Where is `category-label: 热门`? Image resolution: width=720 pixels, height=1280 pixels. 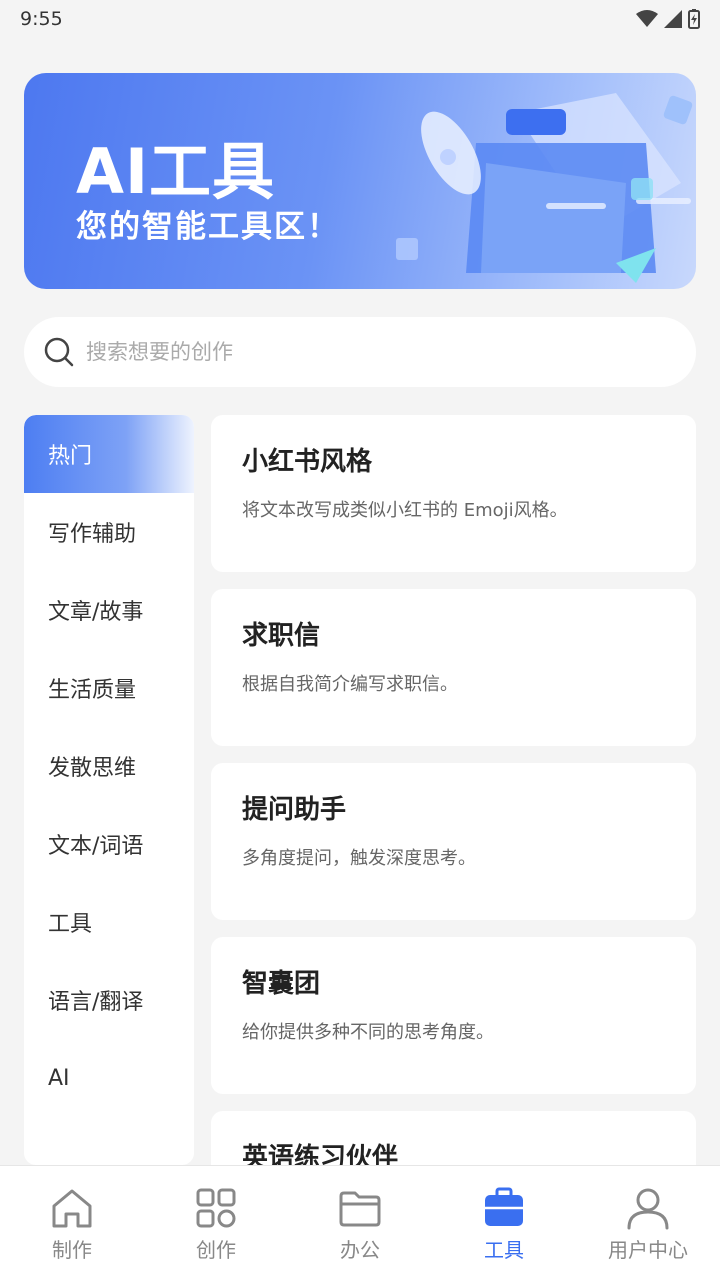 category-label: 热门 is located at coordinates (70, 456).